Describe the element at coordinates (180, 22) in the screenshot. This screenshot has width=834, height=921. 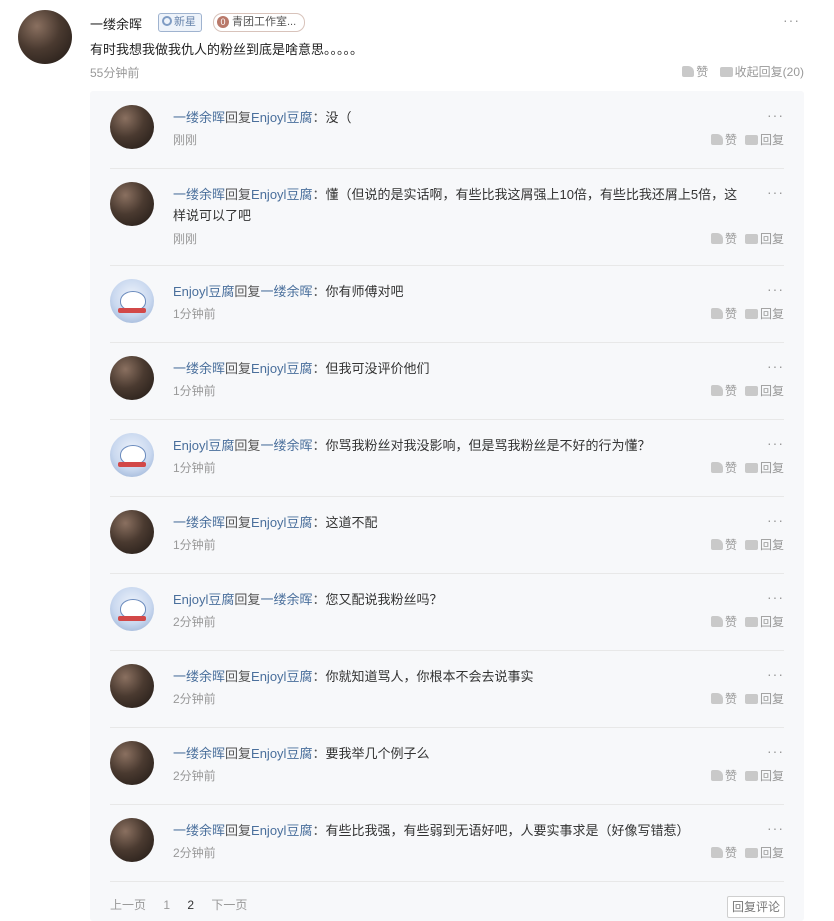
I see `badge-new-star: 新星` at that location.